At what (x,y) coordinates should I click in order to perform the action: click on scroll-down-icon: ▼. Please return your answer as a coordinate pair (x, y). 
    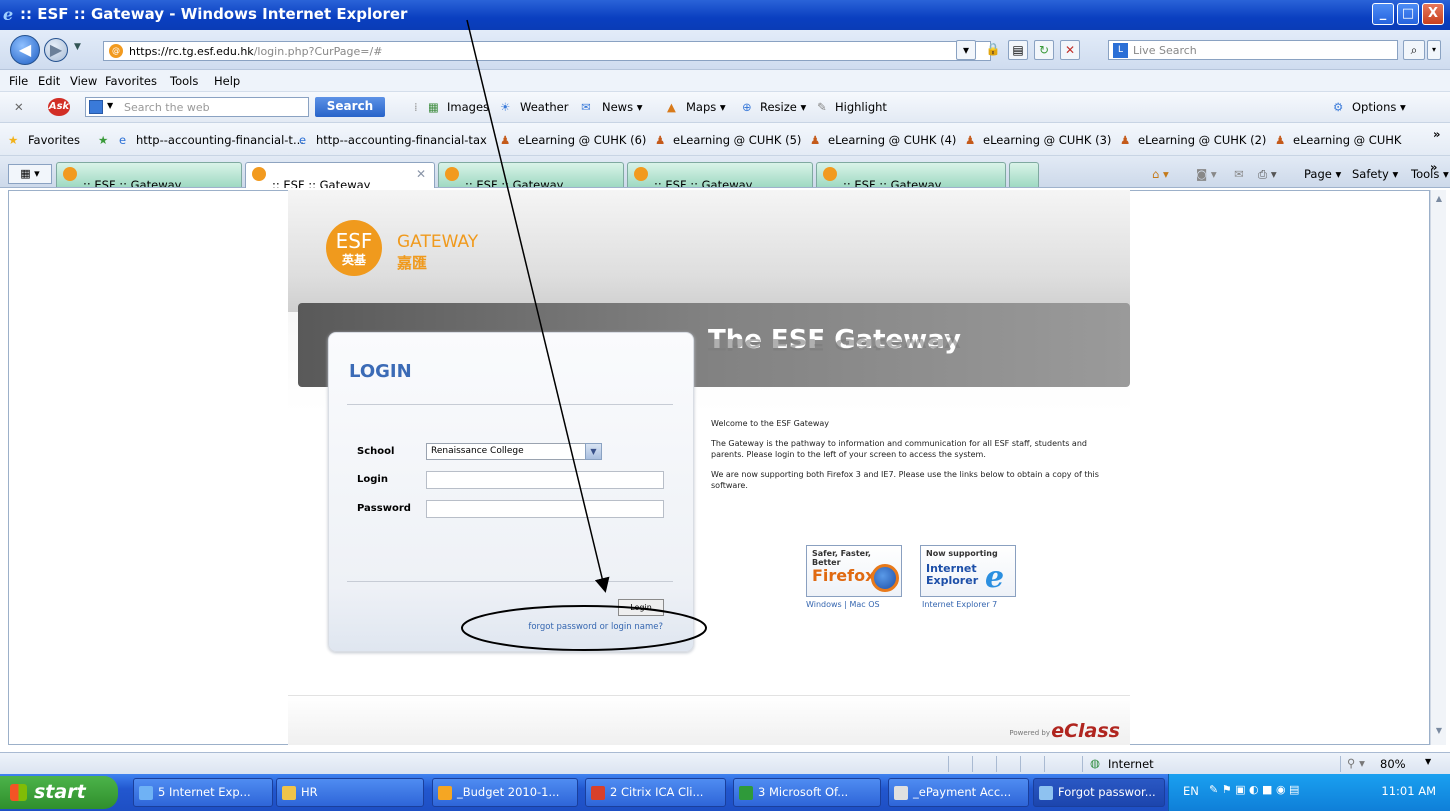
    Looking at the image, I should click on (1439, 733).